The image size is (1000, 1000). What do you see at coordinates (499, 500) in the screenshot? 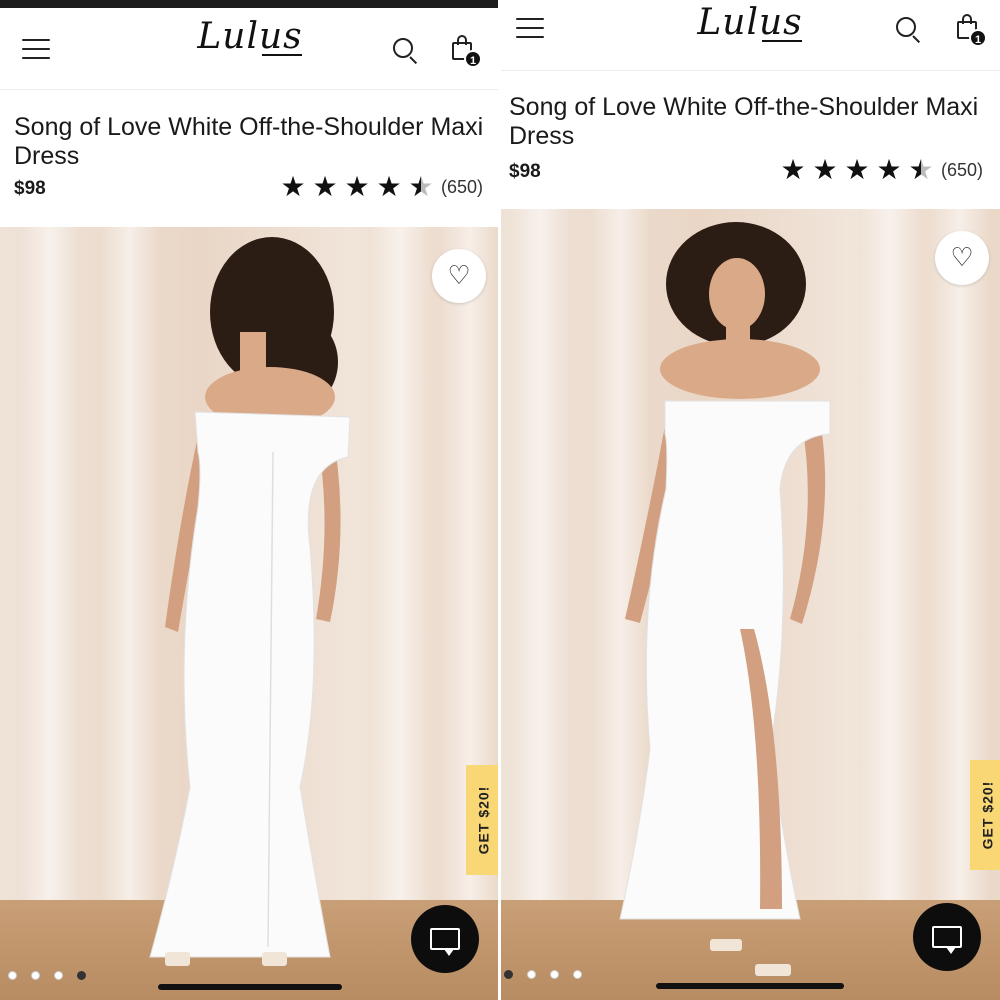
I see `panel-divider` at bounding box center [499, 500].